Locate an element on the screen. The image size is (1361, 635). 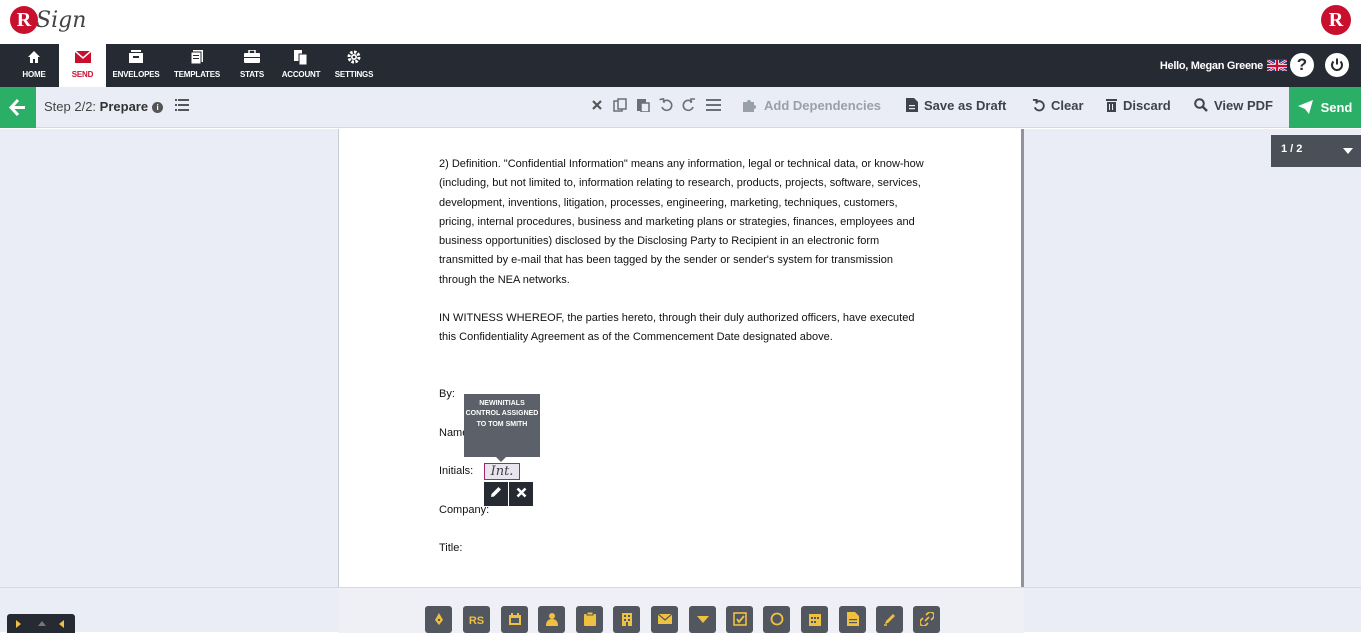
triangle-up-icon is located at coordinates (42, 623).